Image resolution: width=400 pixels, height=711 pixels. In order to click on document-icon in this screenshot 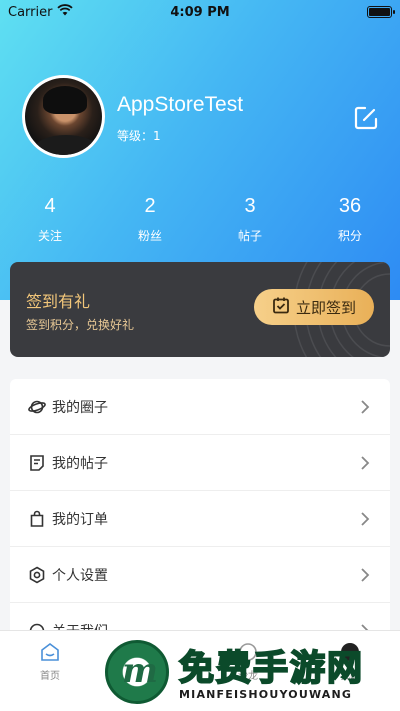, I will do `click(37, 463)`.